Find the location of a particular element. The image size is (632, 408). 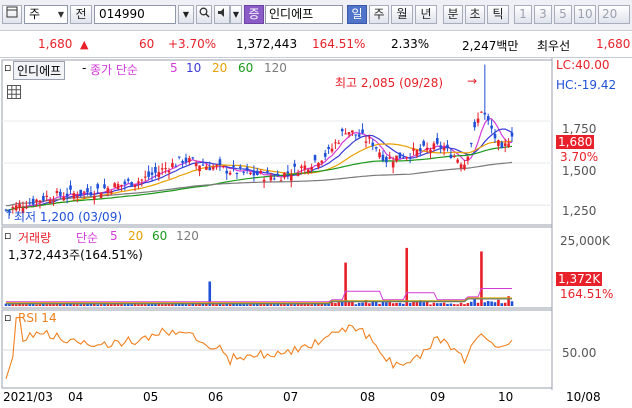

grid-toggle-icon is located at coordinates (14, 93).